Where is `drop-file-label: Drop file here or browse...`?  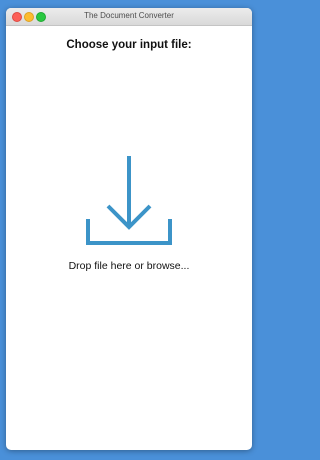 drop-file-label: Drop file here or browse... is located at coordinates (129, 266).